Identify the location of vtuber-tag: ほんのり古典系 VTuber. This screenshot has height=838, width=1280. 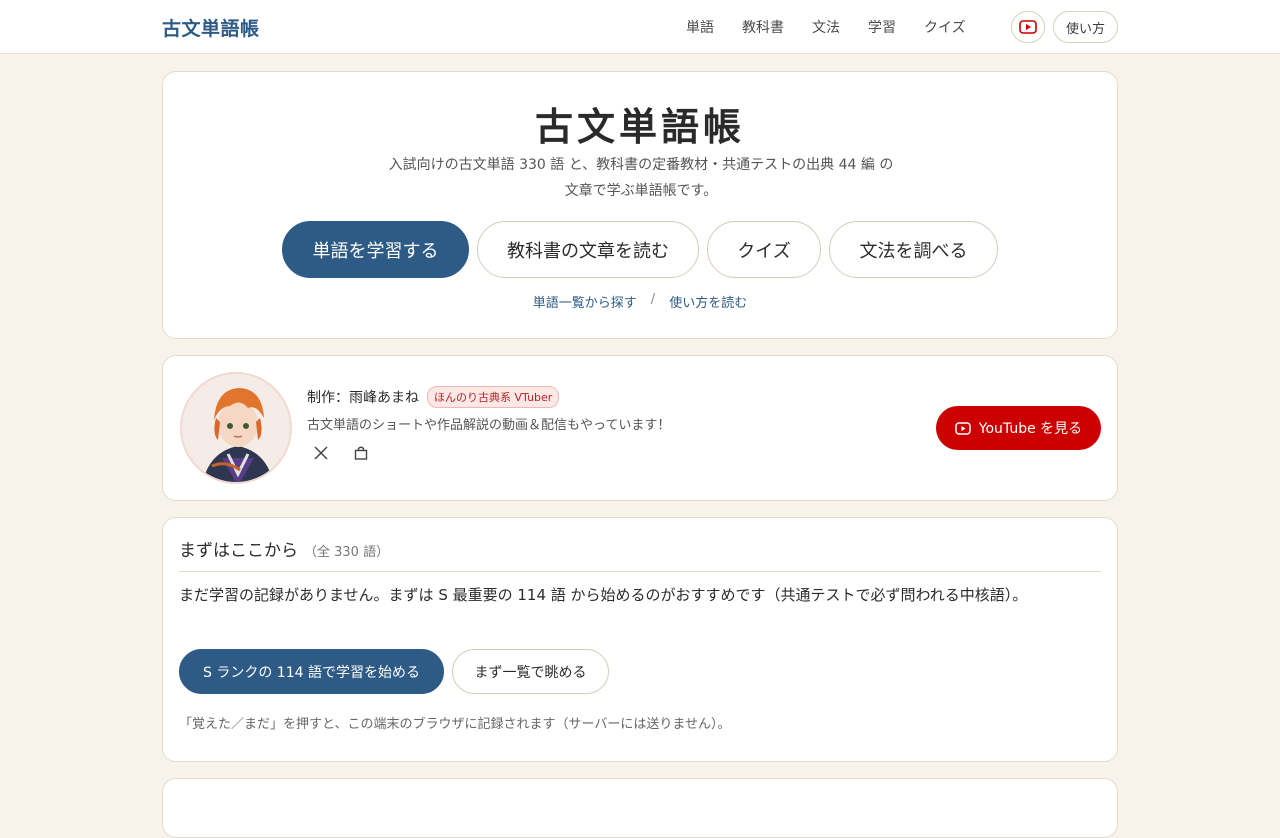
(493, 397).